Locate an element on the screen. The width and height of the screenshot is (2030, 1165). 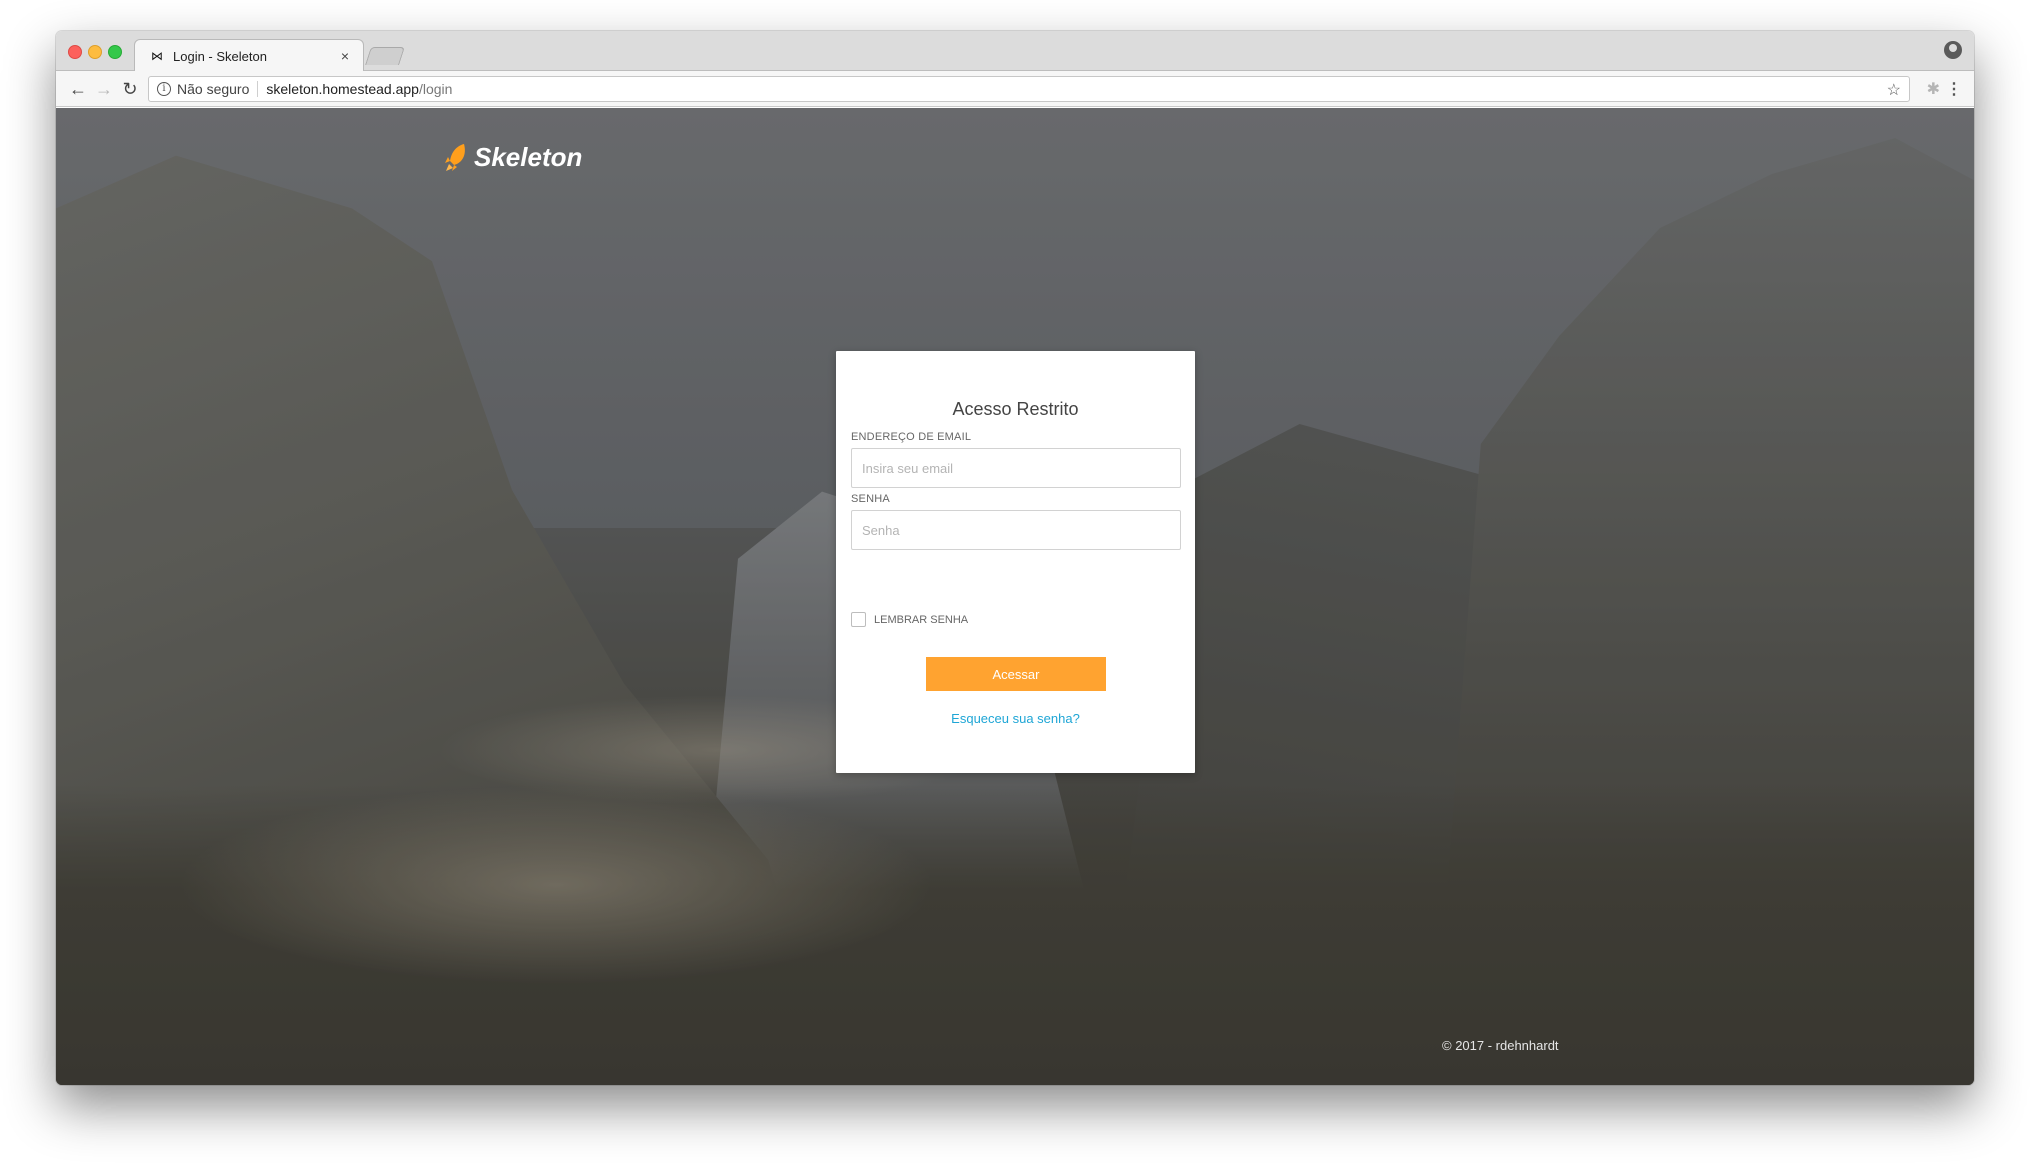
email-label: ENDEREÇO DE EMAIL is located at coordinates (911, 437).